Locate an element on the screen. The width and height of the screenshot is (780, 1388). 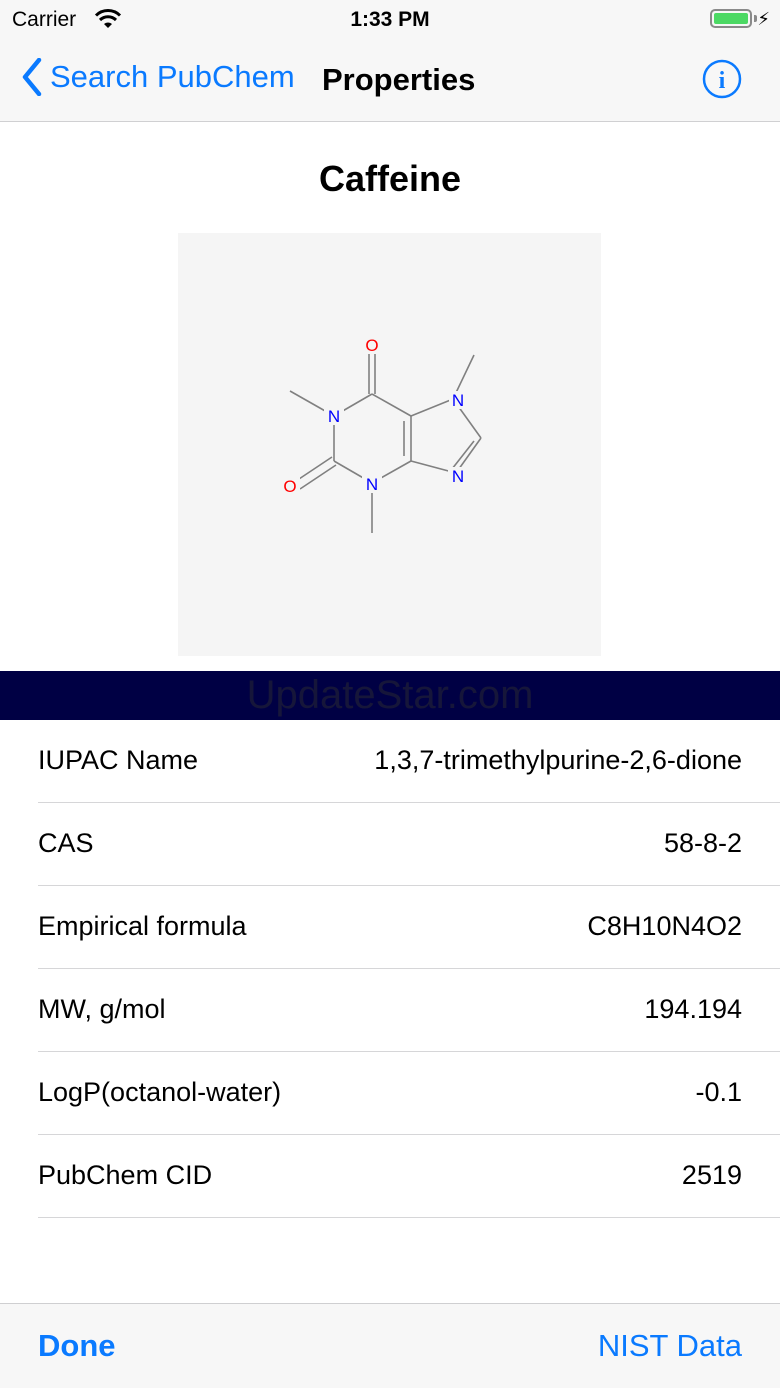
back-button: Search PubChem is located at coordinates (158, 77).